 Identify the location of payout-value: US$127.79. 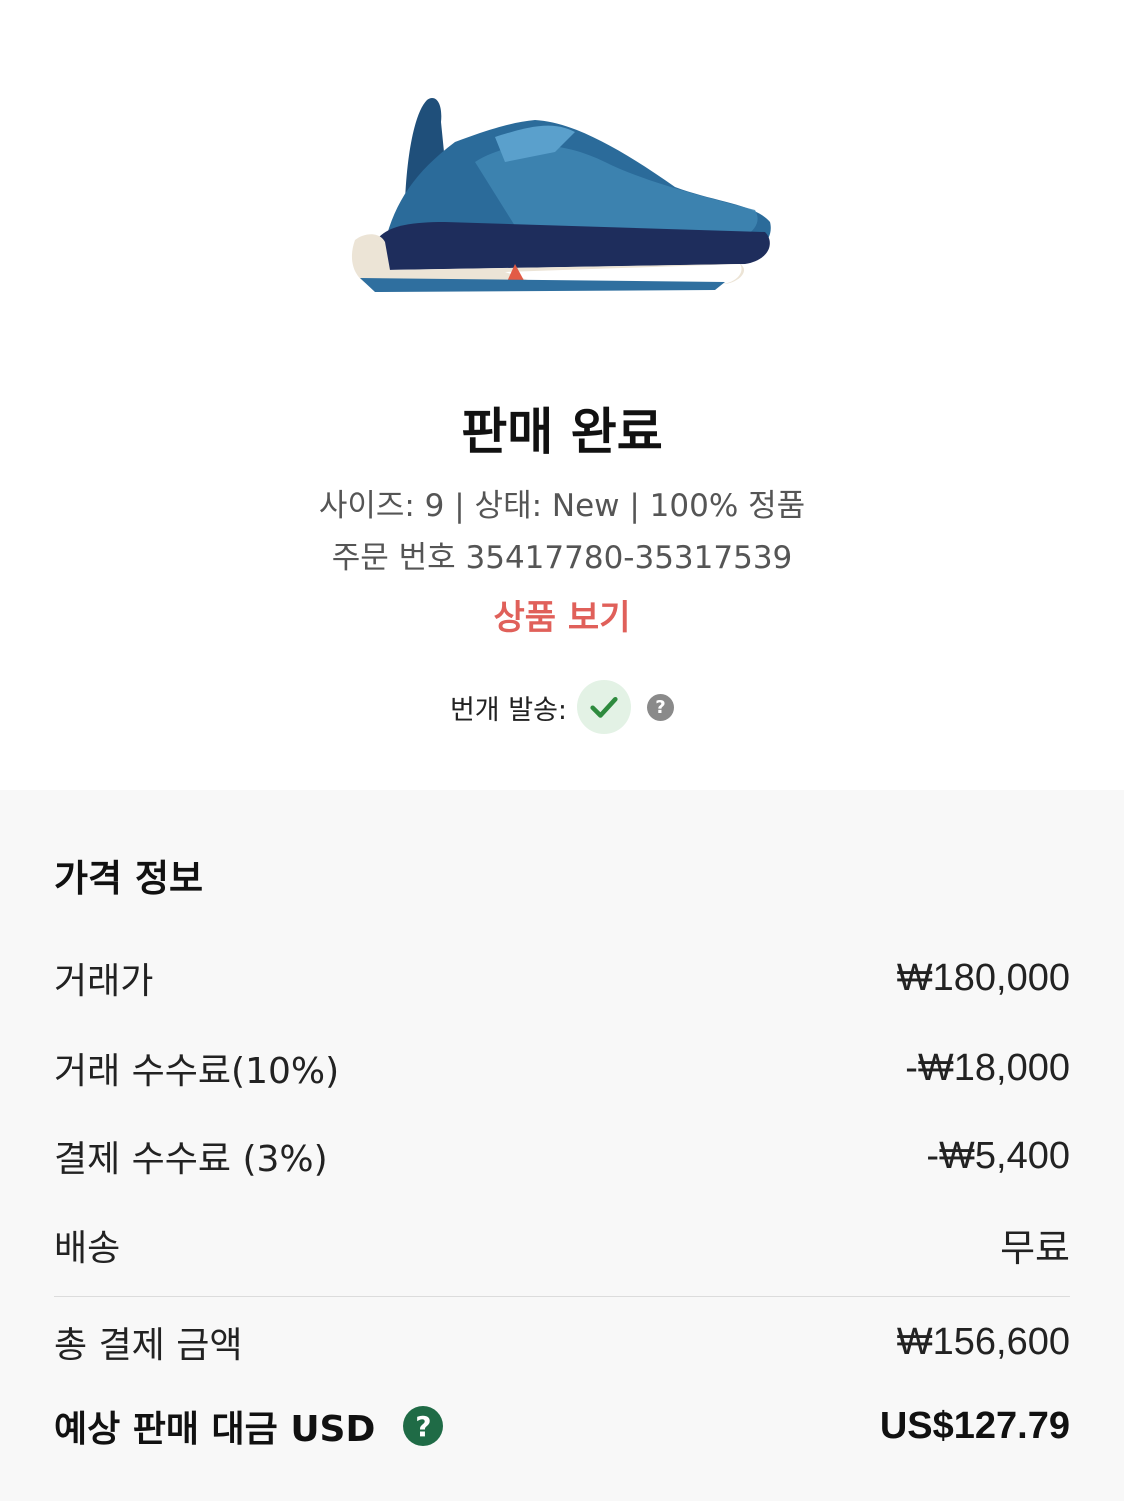
(974, 1425).